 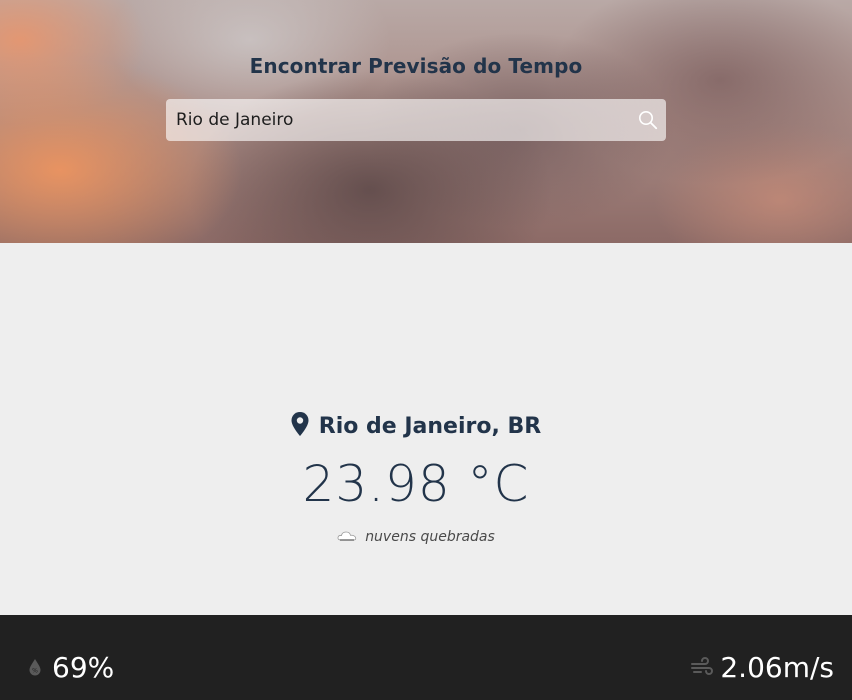 I want to click on search-box, so click(x=416, y=120).